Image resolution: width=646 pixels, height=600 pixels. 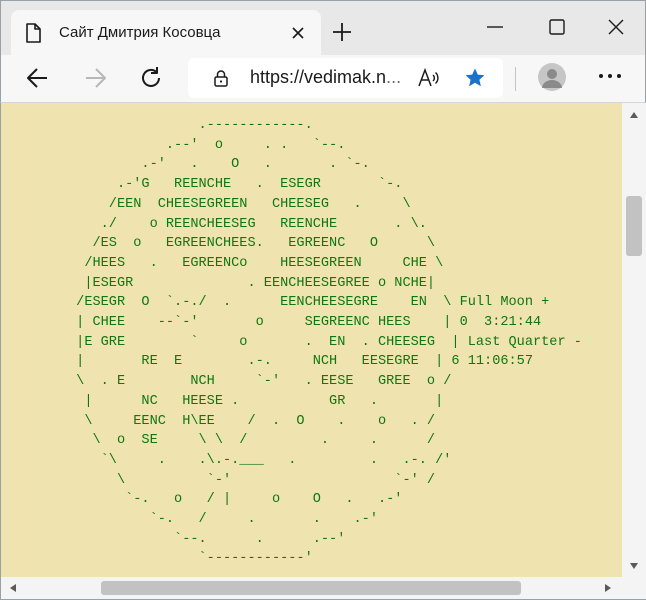 I want to click on person-icon, so click(x=552, y=78).